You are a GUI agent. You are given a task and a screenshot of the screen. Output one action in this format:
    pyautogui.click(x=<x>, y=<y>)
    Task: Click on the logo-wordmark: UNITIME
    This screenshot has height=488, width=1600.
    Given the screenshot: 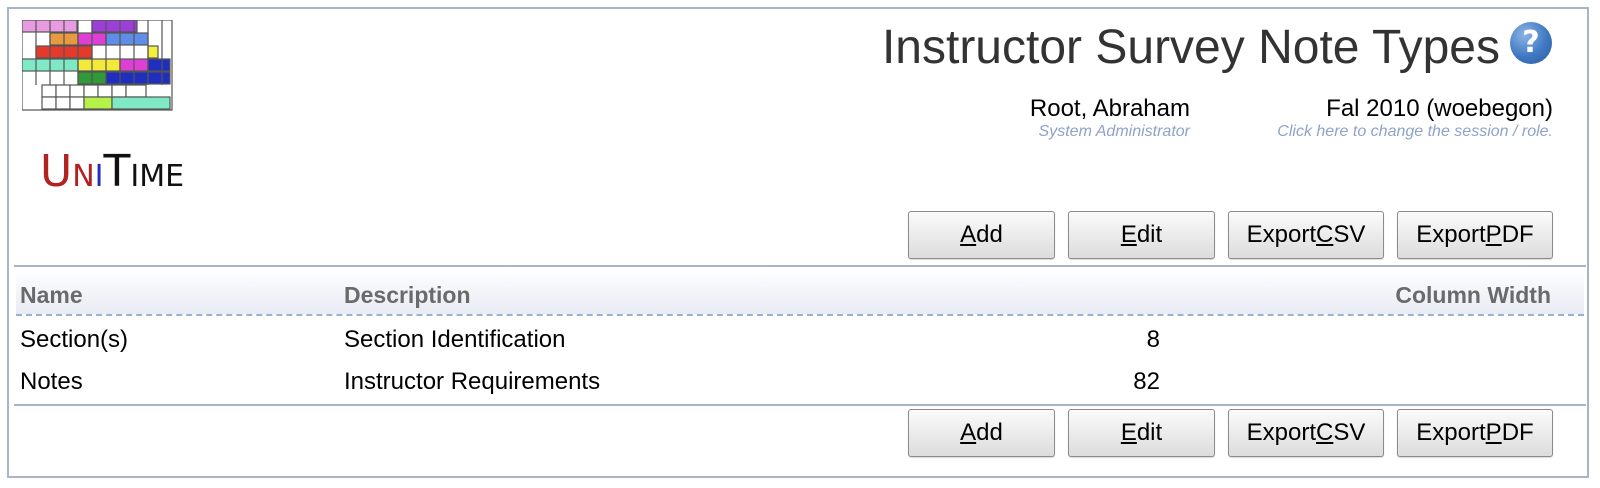 What is the action you would take?
    pyautogui.click(x=112, y=171)
    